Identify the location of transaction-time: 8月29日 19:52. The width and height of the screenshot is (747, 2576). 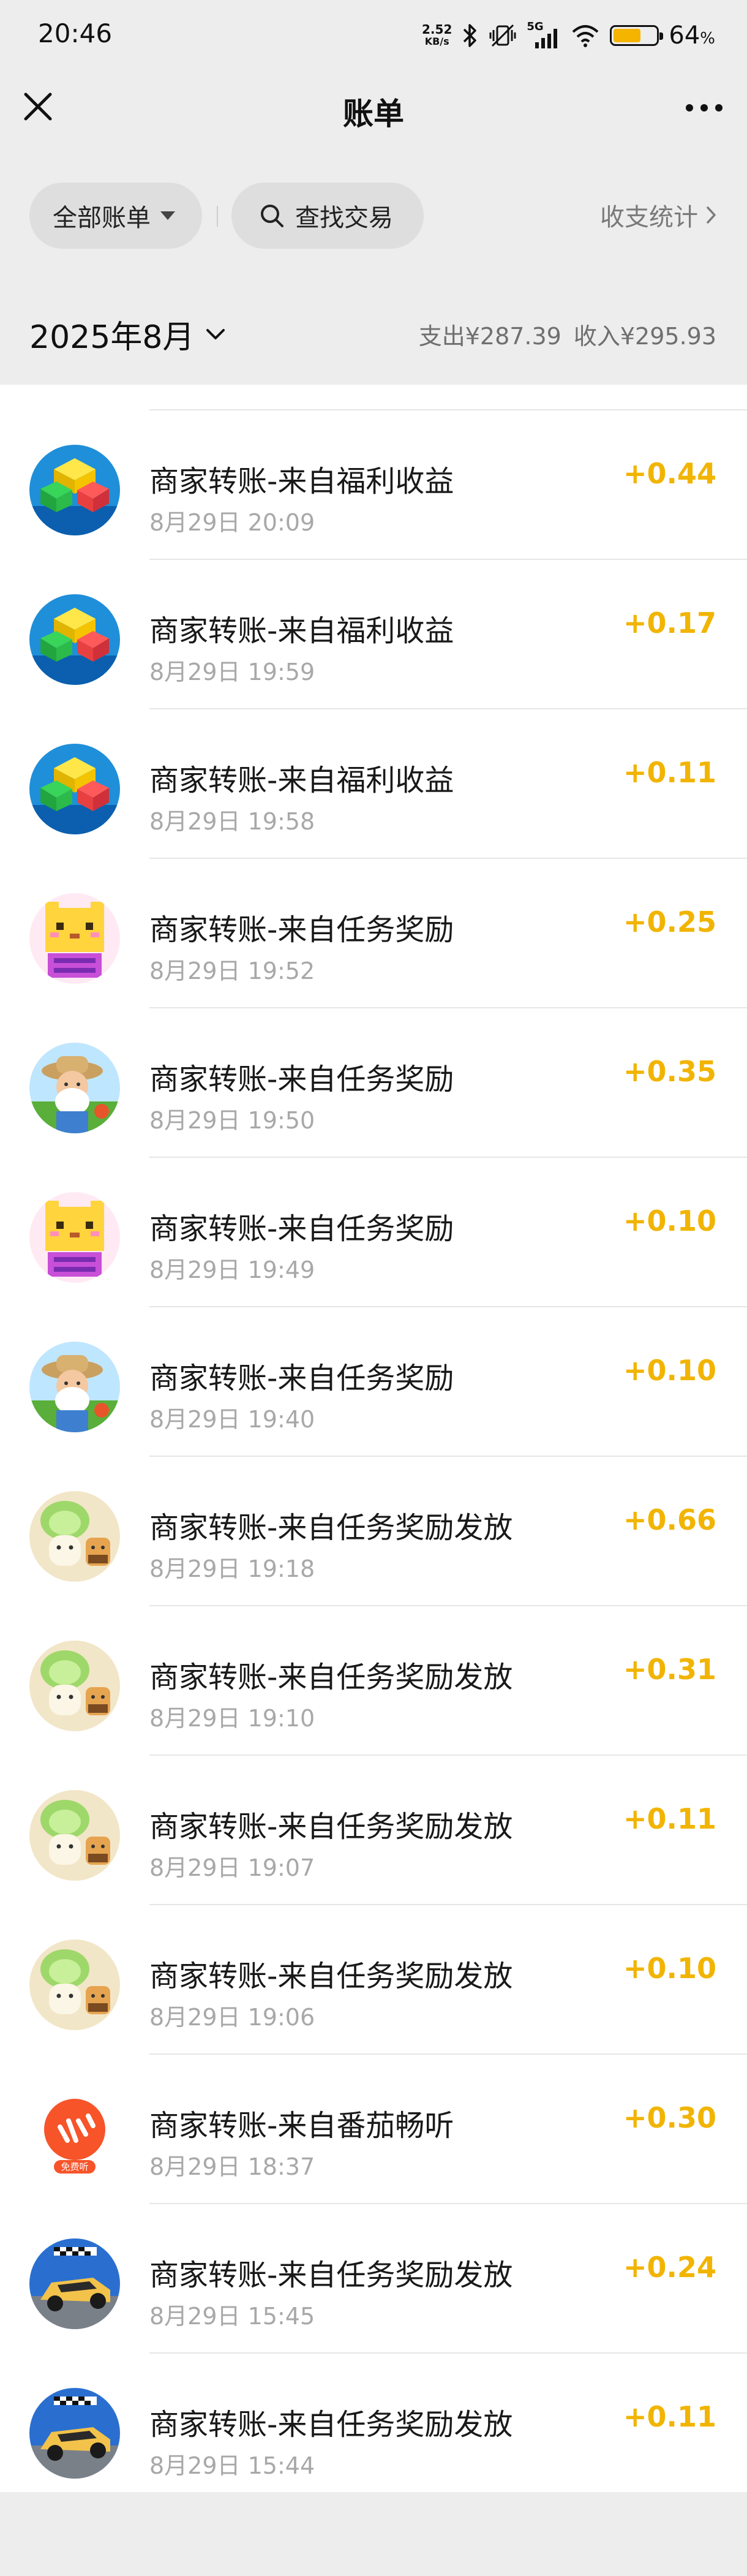
(232, 971).